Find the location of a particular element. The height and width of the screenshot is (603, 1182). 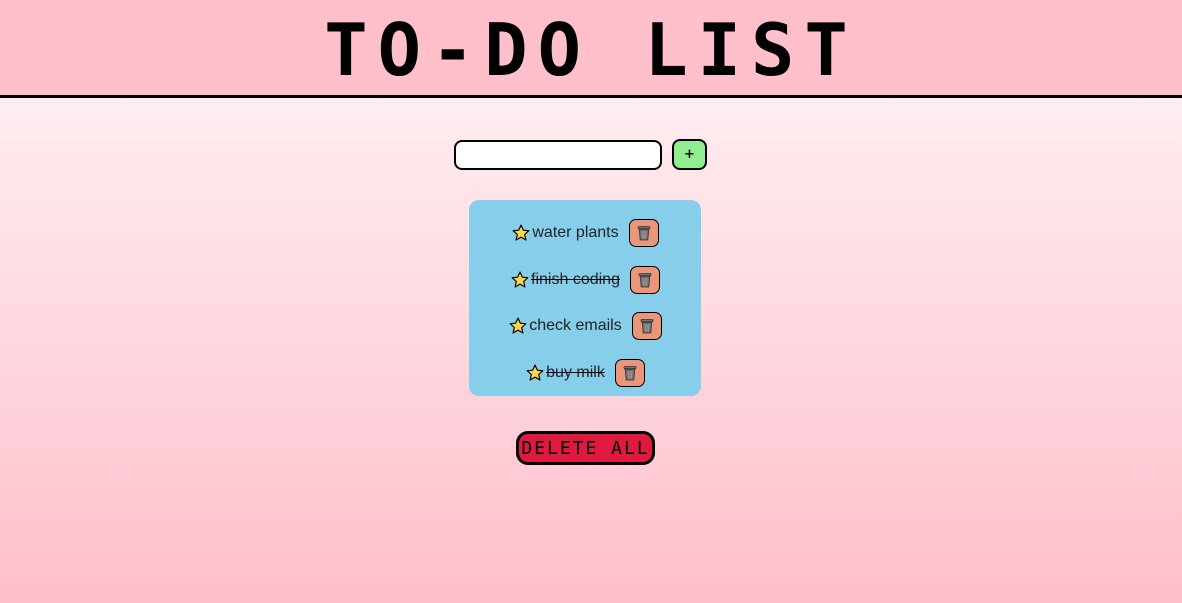

list-item: buy milk is located at coordinates (585, 373).